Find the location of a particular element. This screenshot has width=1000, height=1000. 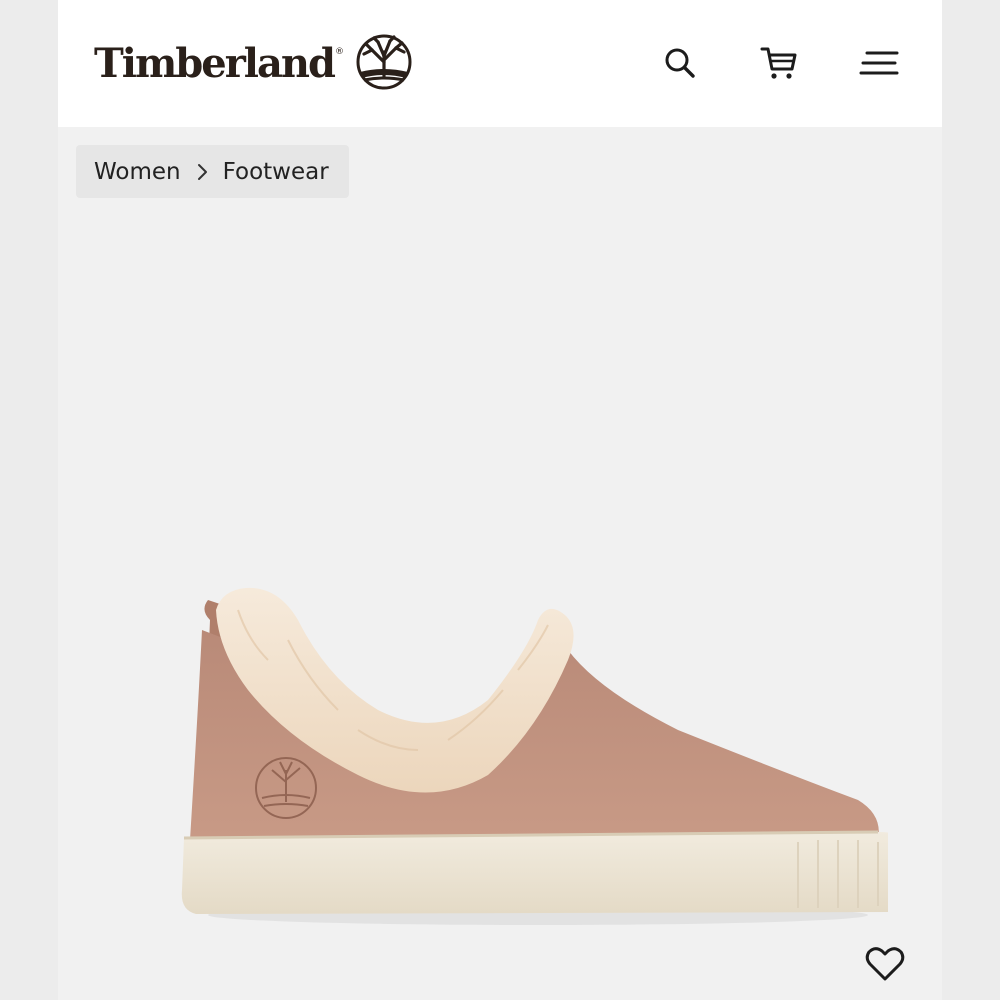

registered-mark: ® is located at coordinates (339, 52).